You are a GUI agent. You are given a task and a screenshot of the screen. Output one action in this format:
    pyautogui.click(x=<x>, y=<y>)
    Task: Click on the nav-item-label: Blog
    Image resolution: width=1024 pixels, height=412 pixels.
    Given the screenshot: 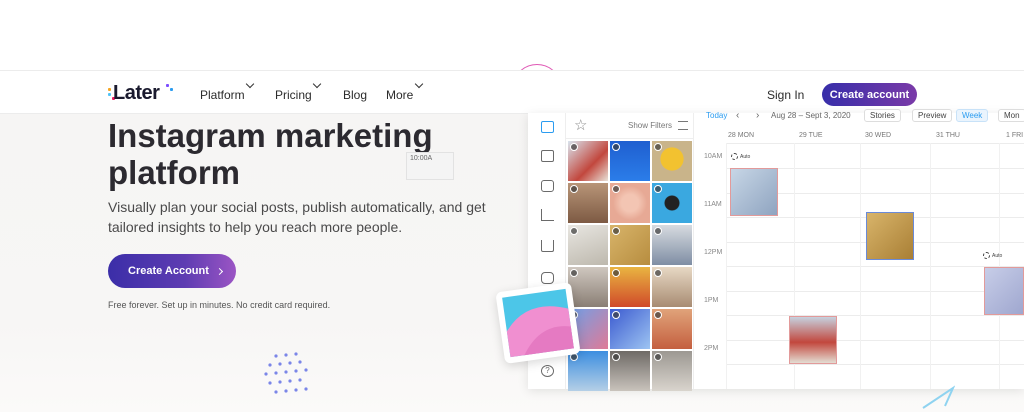 What is the action you would take?
    pyautogui.click(x=355, y=95)
    